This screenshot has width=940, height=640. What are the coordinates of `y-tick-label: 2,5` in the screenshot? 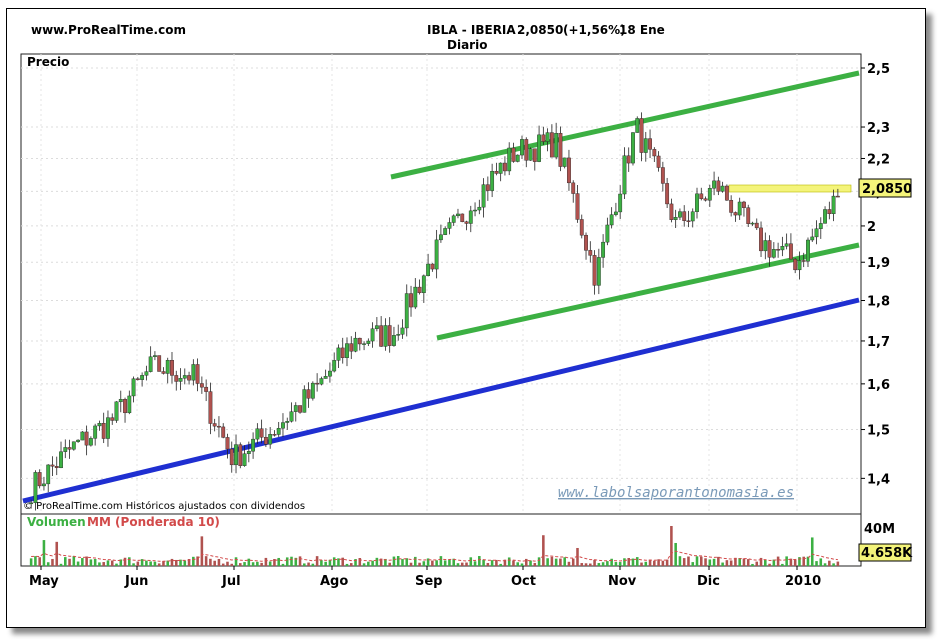 It's located at (878, 69).